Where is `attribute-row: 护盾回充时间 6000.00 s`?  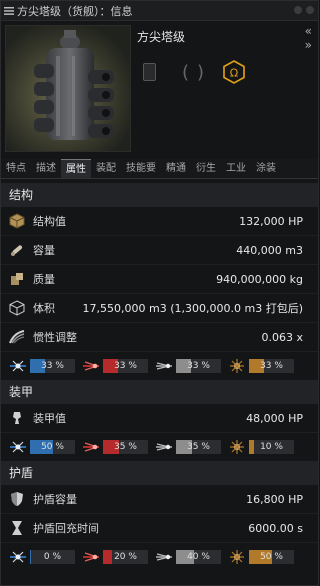
attribute-row: 护盾回充时间 6000.00 s is located at coordinates (159, 528).